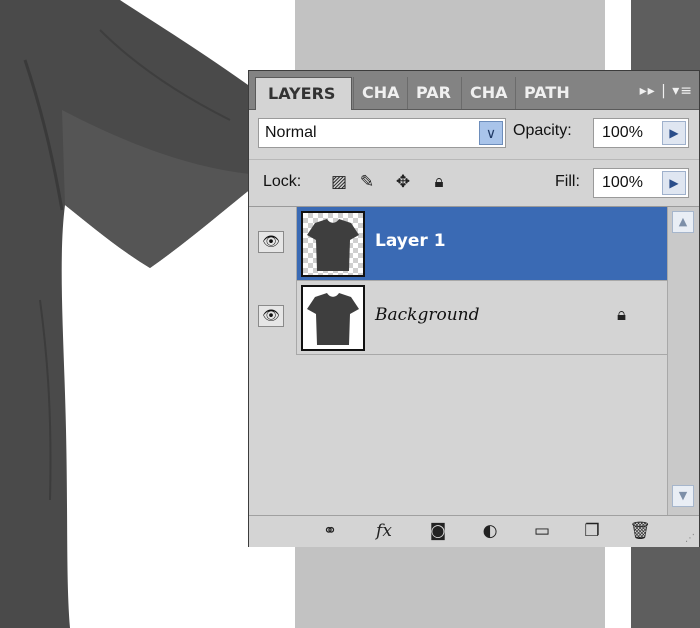 This screenshot has width=700, height=628. What do you see at coordinates (683, 222) in the screenshot?
I see `scroll-up-icon: ▲` at bounding box center [683, 222].